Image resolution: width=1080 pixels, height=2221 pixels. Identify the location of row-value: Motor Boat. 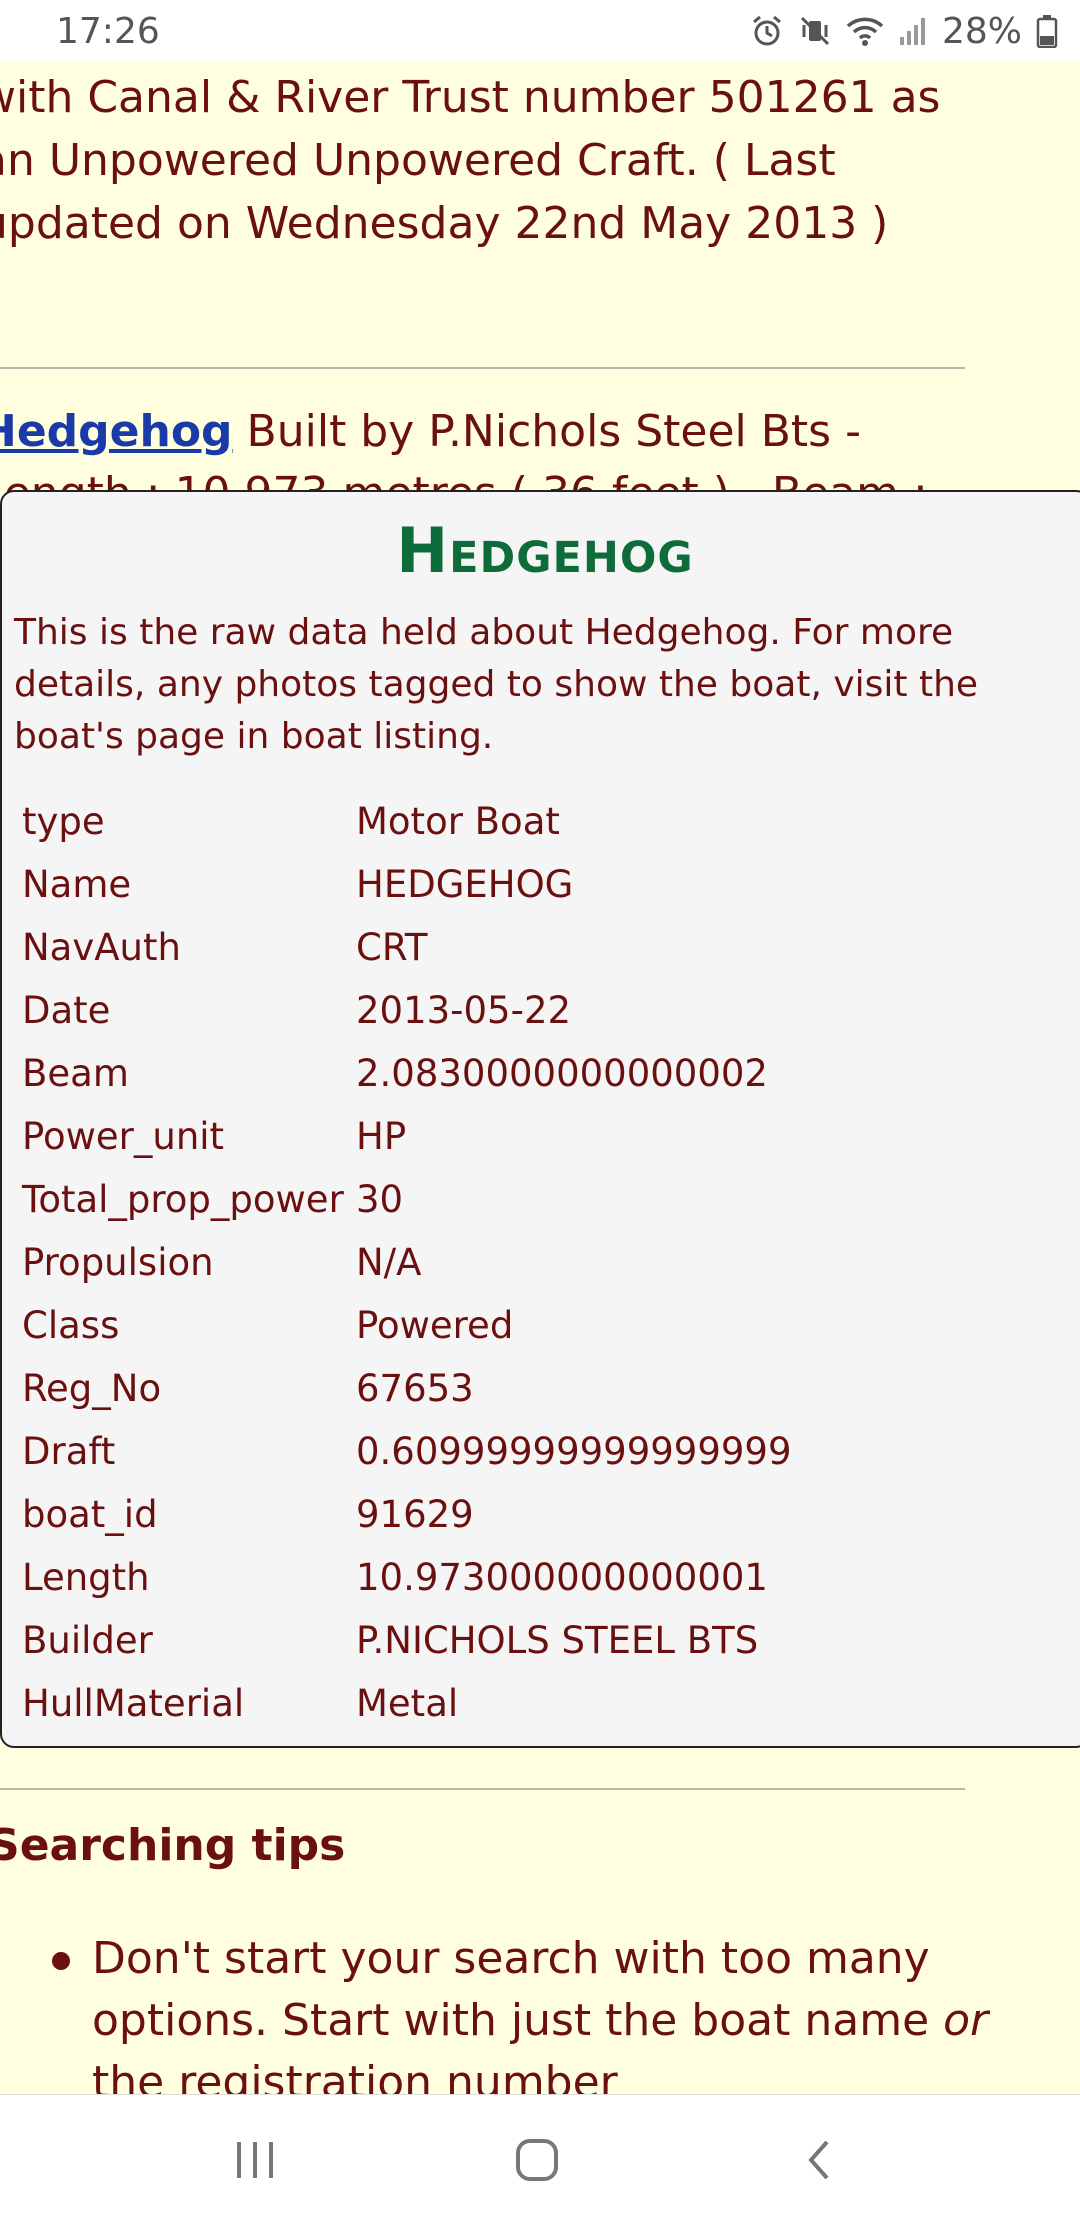
(458, 821).